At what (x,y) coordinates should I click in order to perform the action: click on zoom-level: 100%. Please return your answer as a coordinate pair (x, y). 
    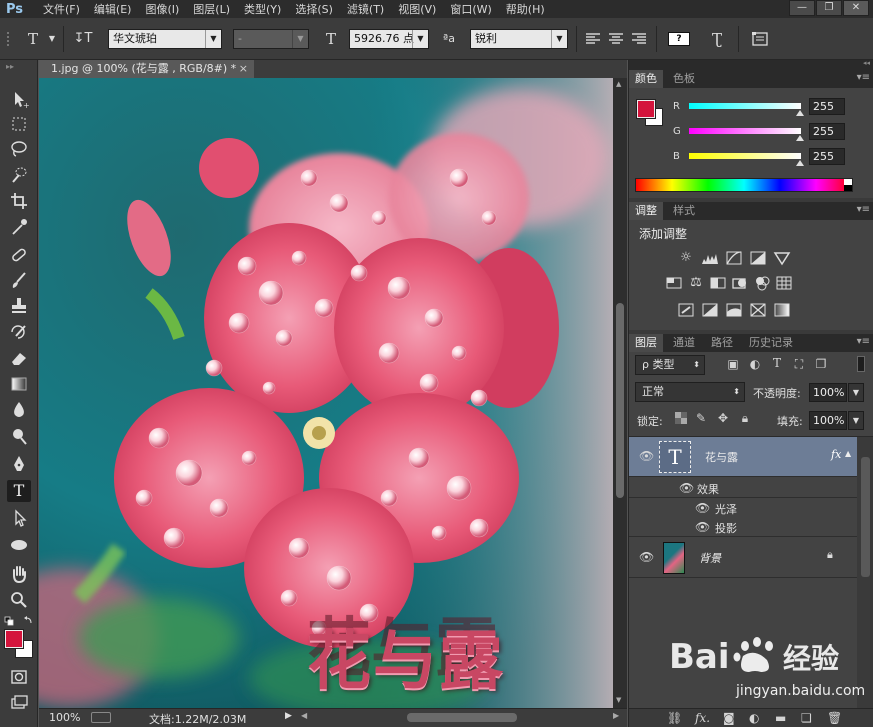
    Looking at the image, I should click on (64, 717).